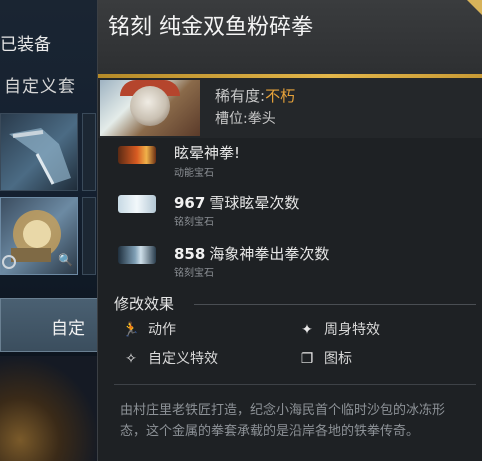  Describe the element at coordinates (280, 96) in the screenshot. I see `rarity-value: 不朽` at that location.